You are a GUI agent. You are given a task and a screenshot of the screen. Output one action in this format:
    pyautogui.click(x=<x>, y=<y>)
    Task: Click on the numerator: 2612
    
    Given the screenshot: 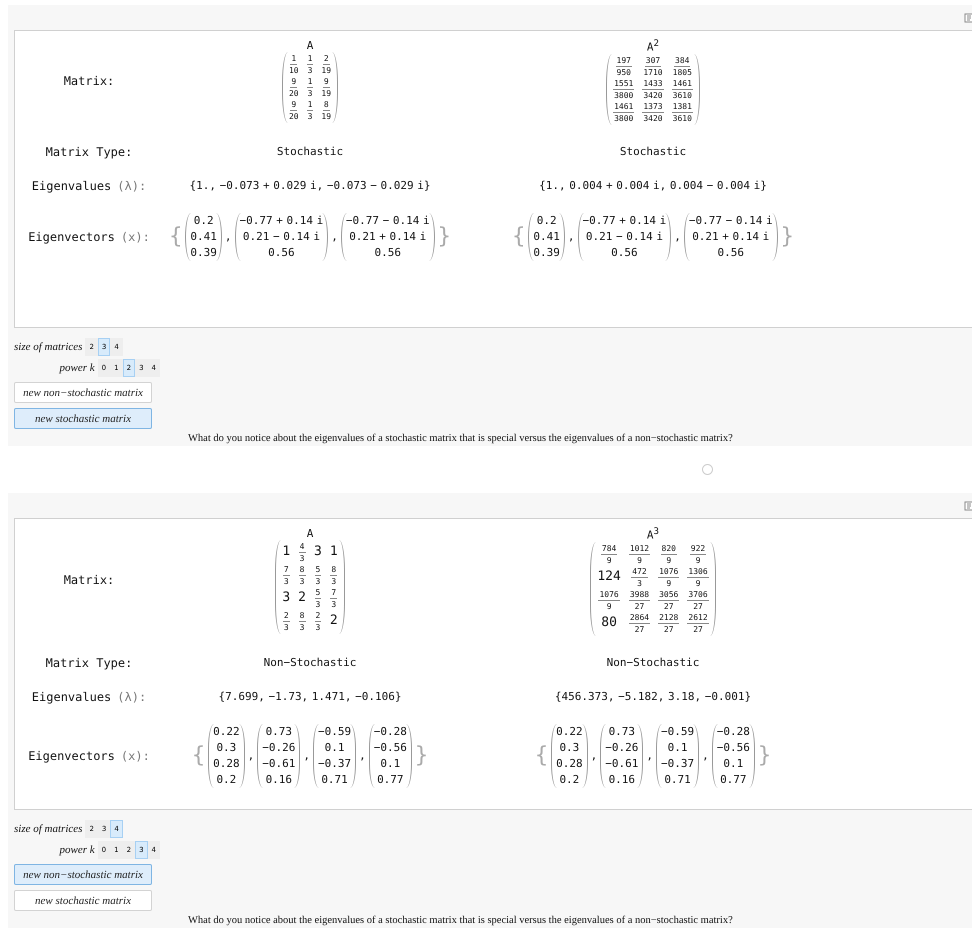 What is the action you would take?
    pyautogui.click(x=698, y=618)
    